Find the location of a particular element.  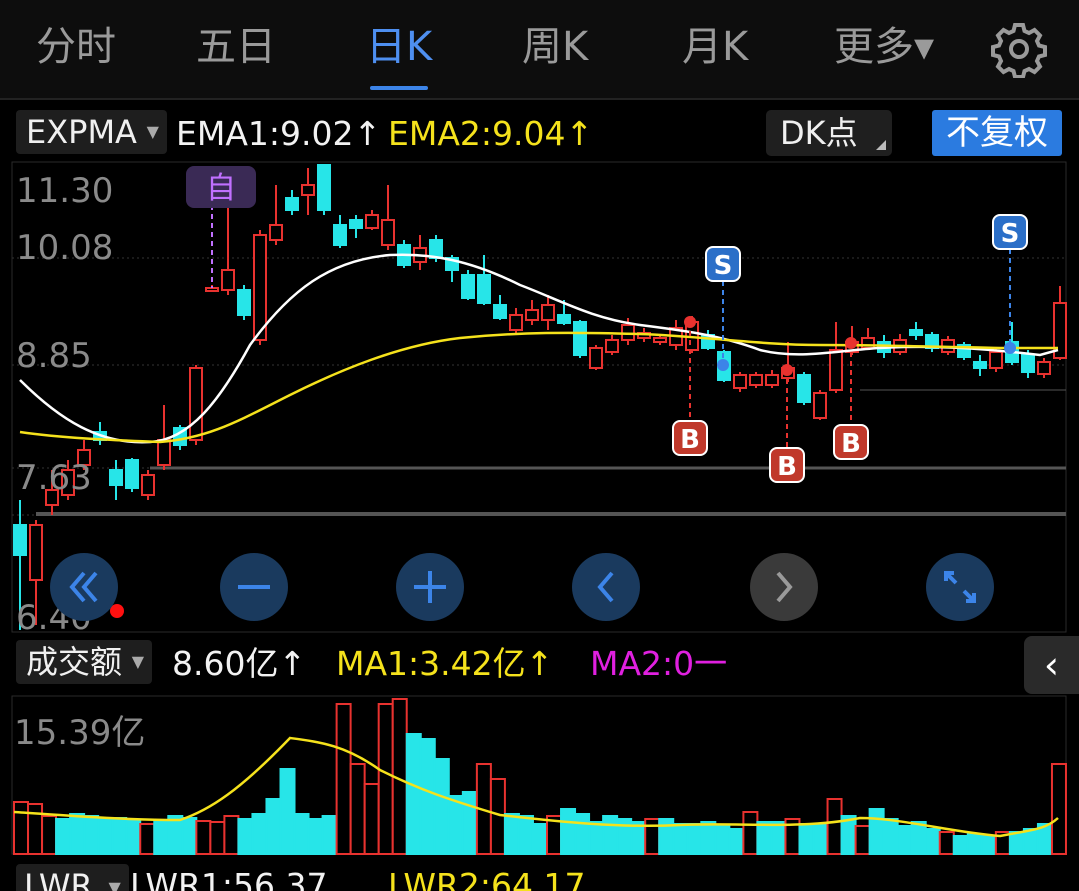

collapse-panel-button: ‹ is located at coordinates (1051, 665).